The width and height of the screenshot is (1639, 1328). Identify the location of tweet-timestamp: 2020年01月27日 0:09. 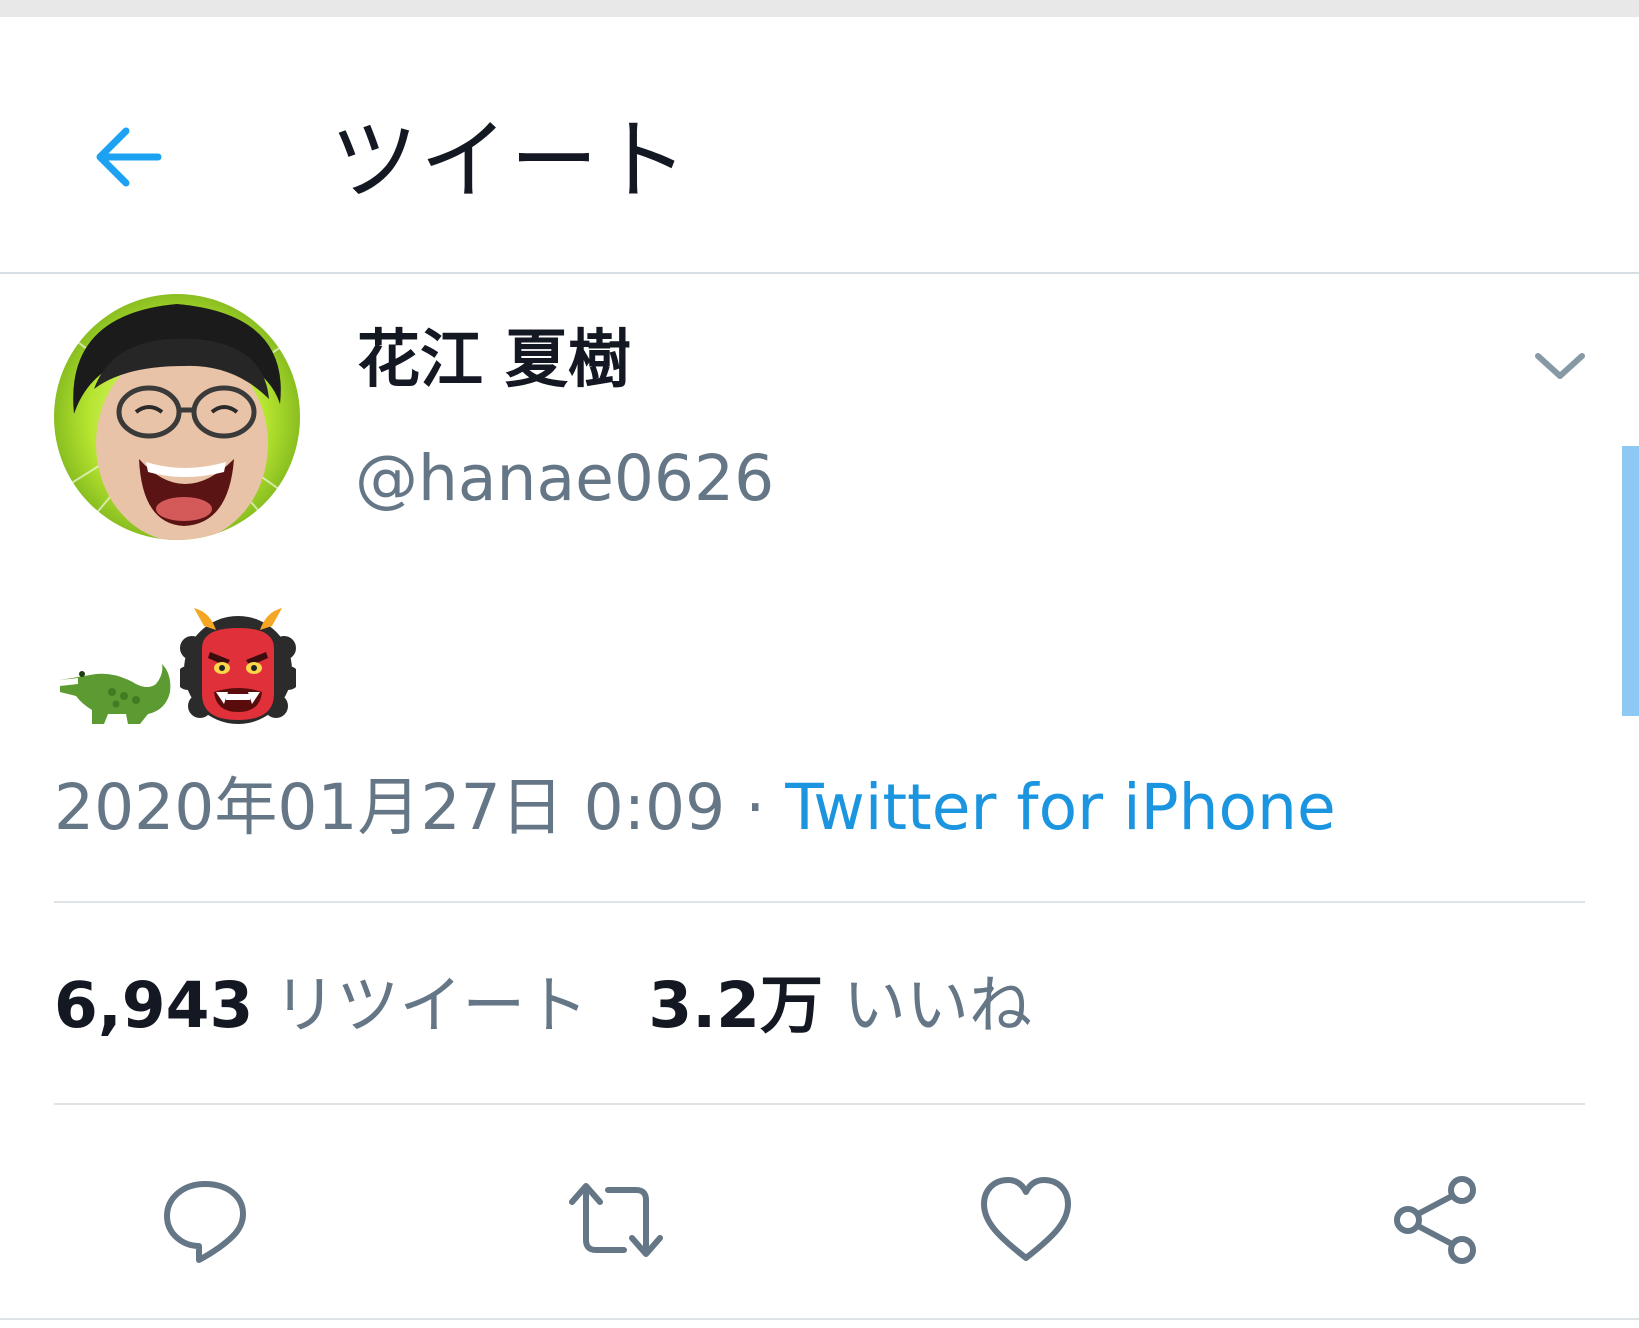
(389, 807).